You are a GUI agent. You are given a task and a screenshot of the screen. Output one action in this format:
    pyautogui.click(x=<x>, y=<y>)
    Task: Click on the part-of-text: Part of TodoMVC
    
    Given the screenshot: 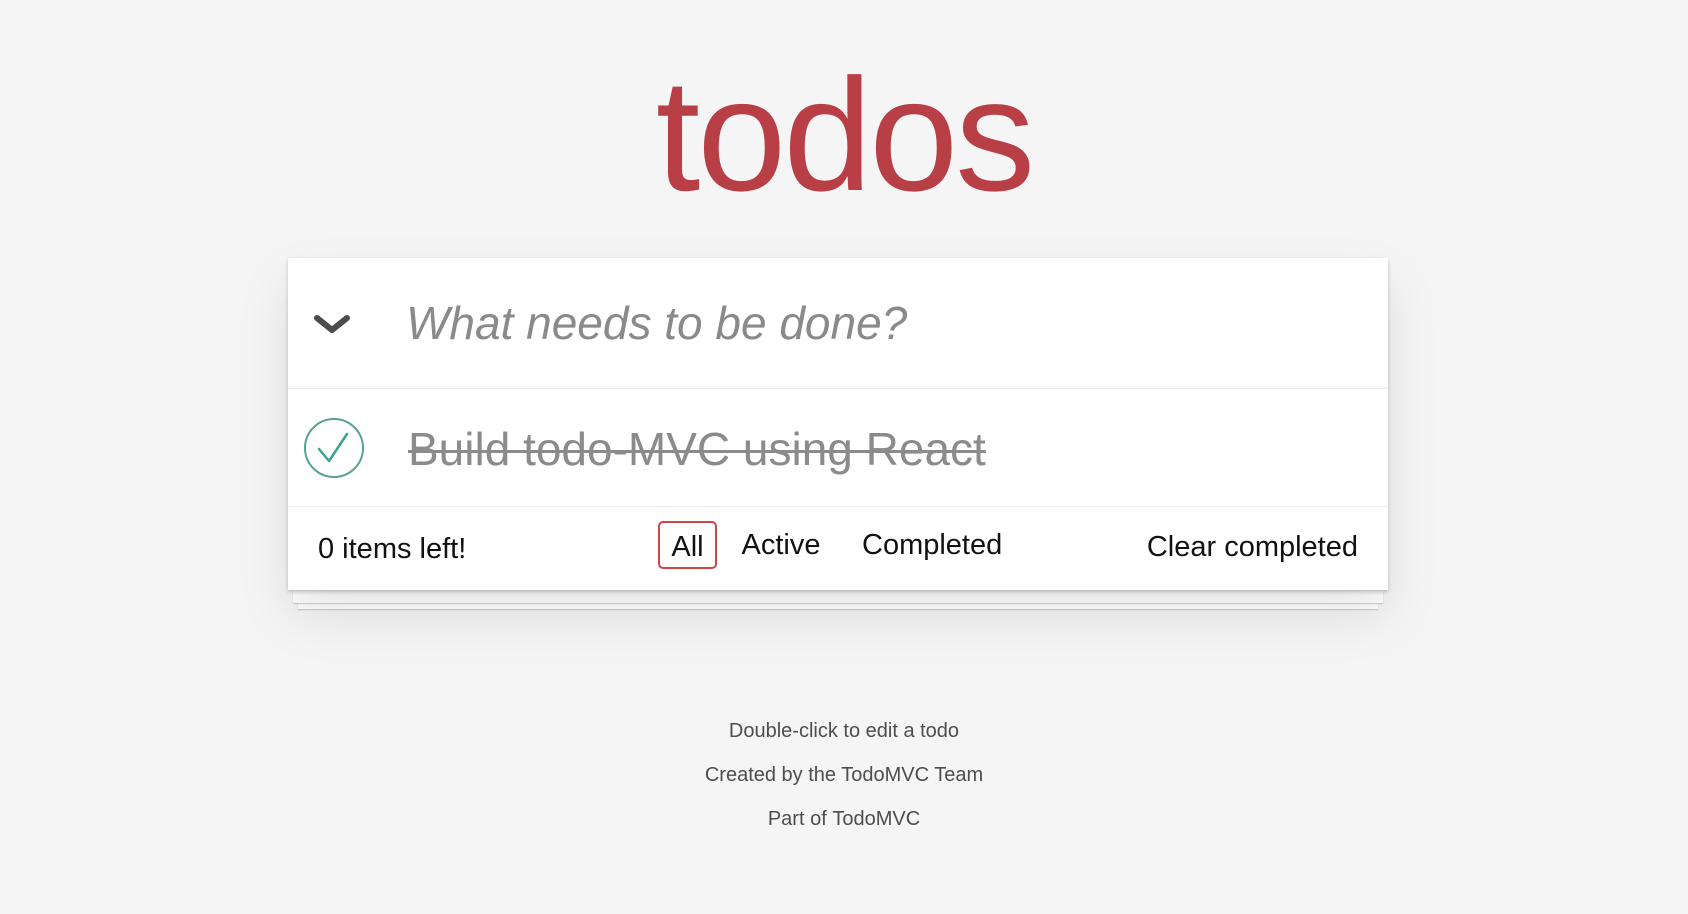 What is the action you would take?
    pyautogui.click(x=844, y=822)
    